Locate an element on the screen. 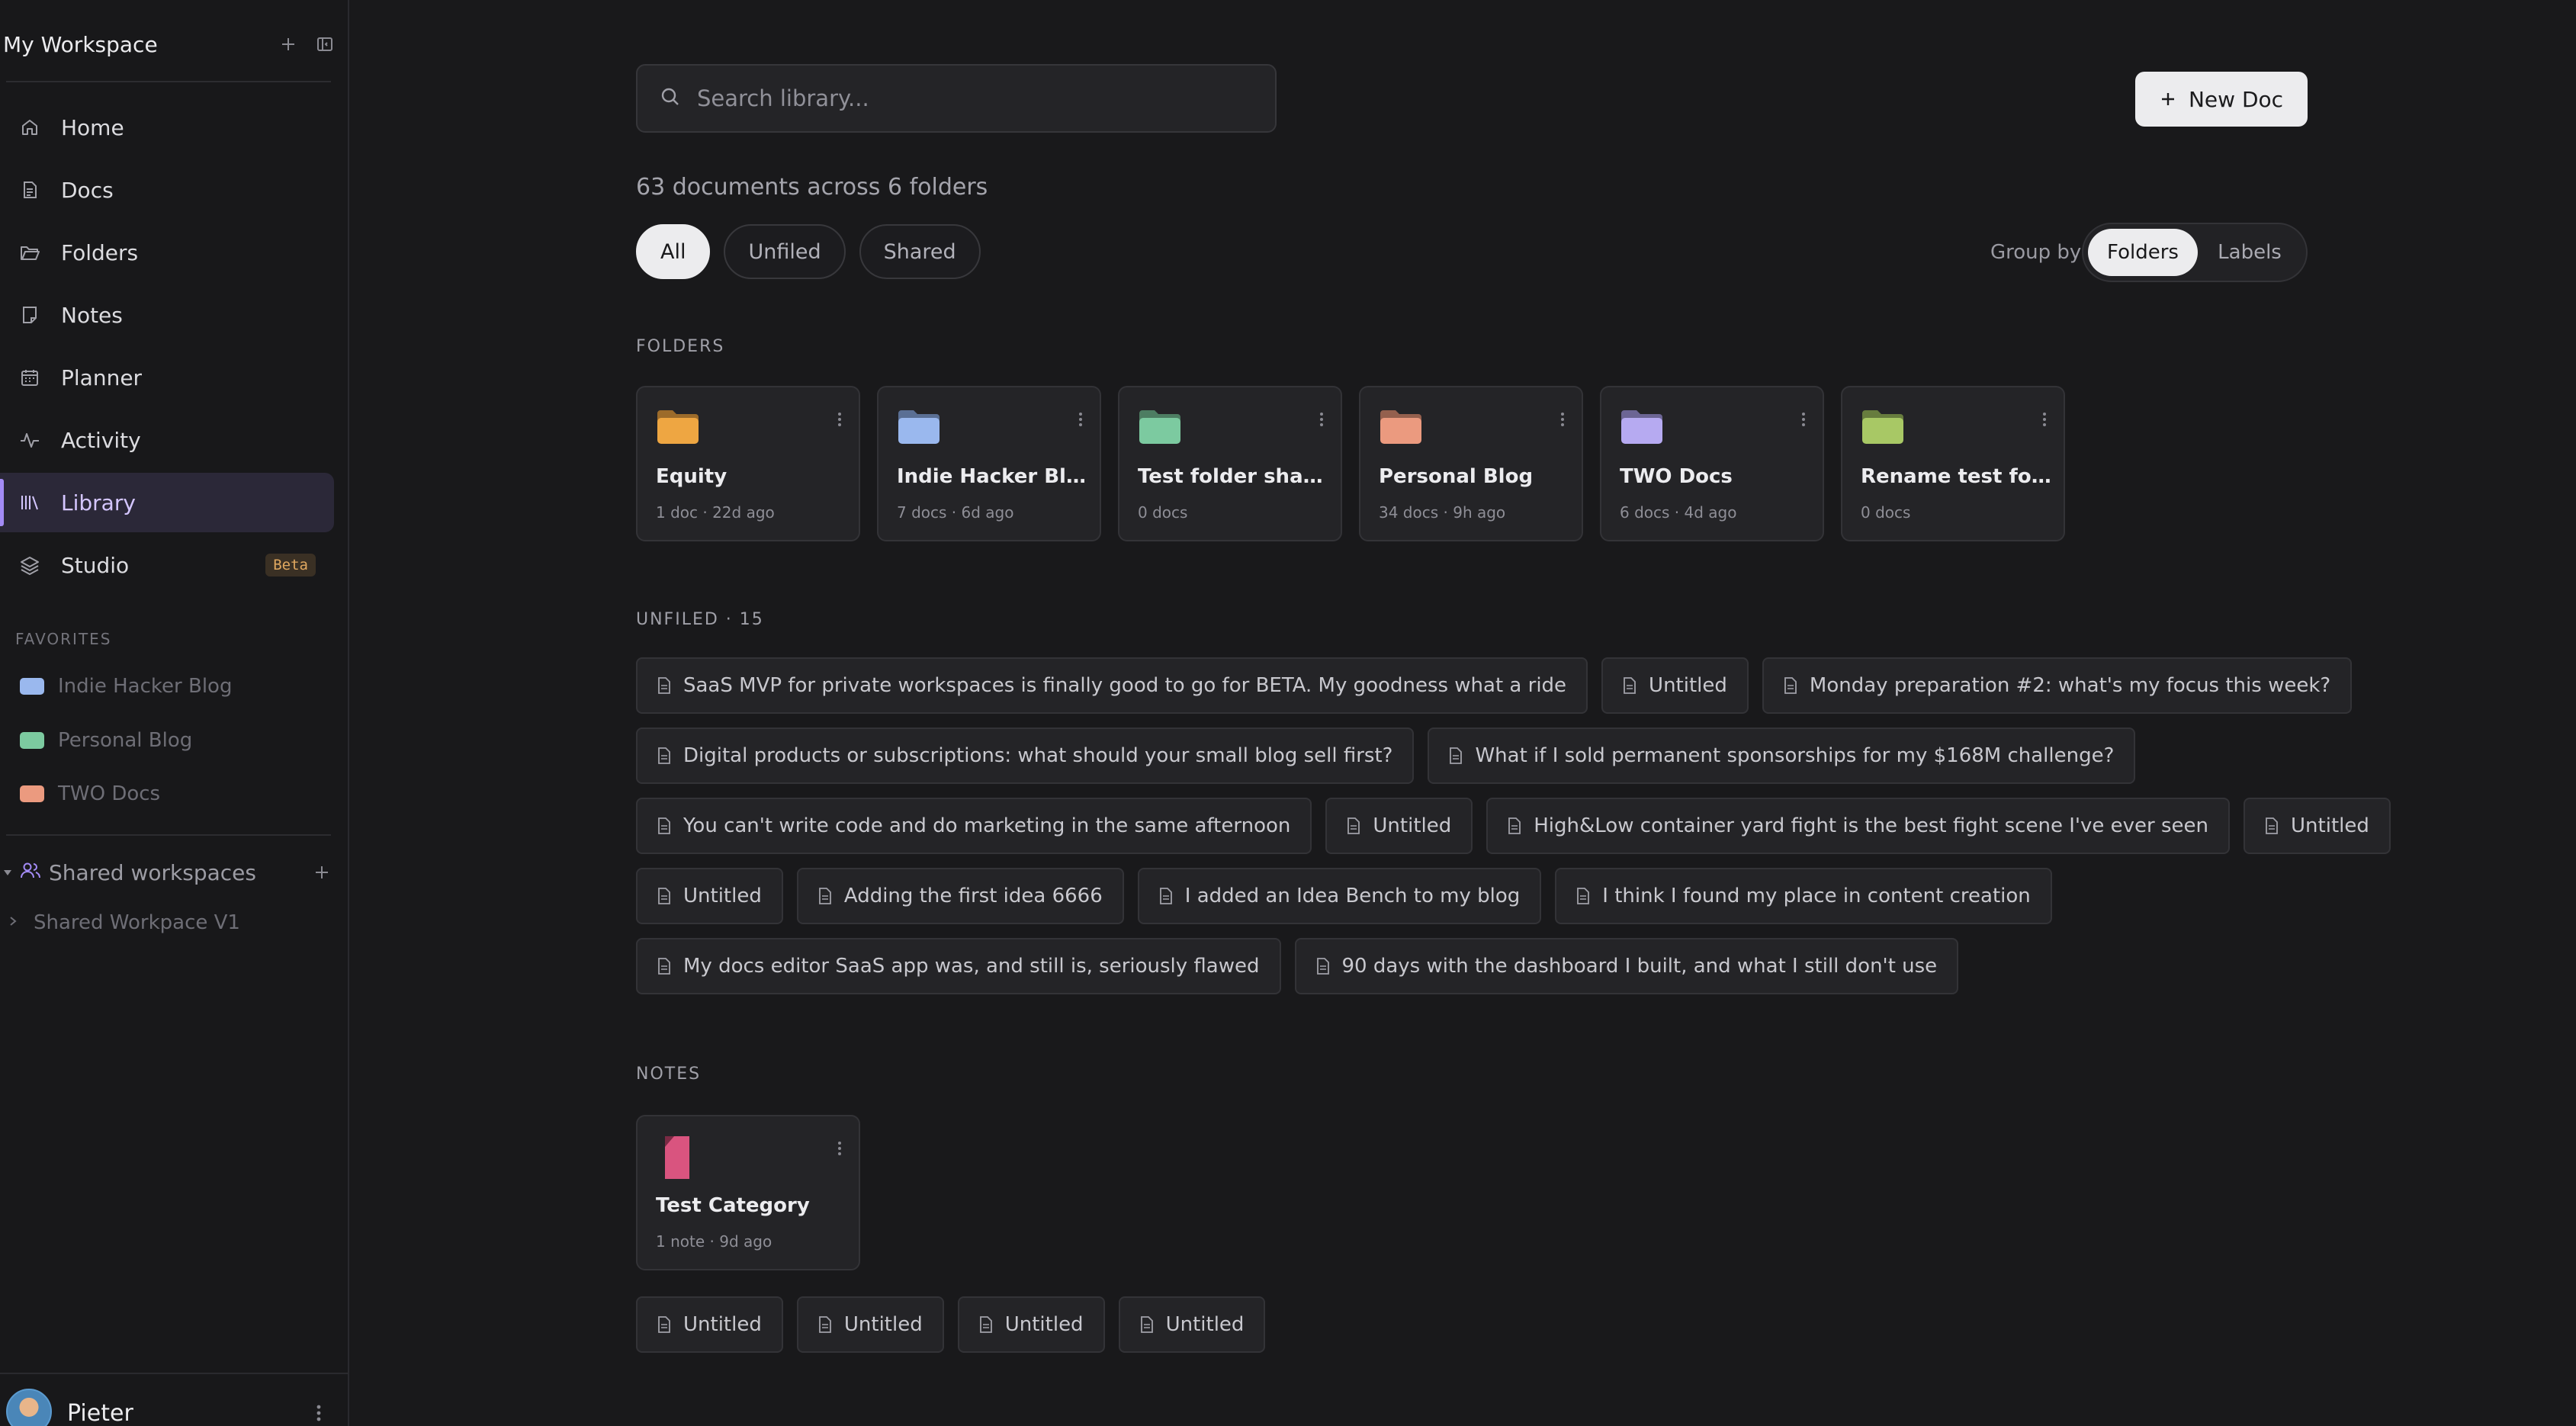  note-icon is located at coordinates (29, 315).